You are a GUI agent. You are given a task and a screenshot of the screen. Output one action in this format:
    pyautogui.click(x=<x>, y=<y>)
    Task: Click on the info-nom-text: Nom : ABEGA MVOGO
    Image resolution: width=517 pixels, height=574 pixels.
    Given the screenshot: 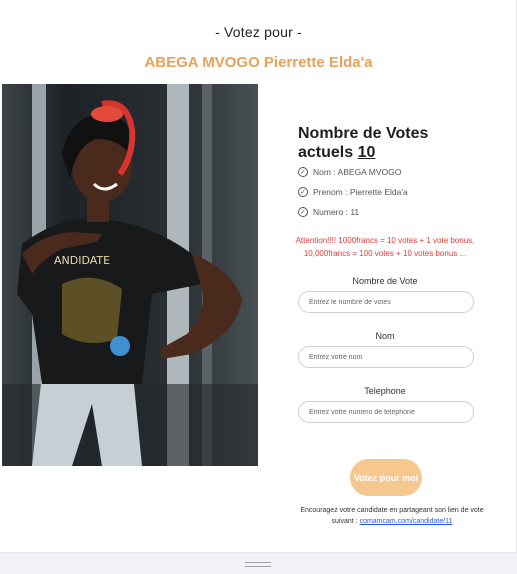 What is the action you would take?
    pyautogui.click(x=357, y=172)
    